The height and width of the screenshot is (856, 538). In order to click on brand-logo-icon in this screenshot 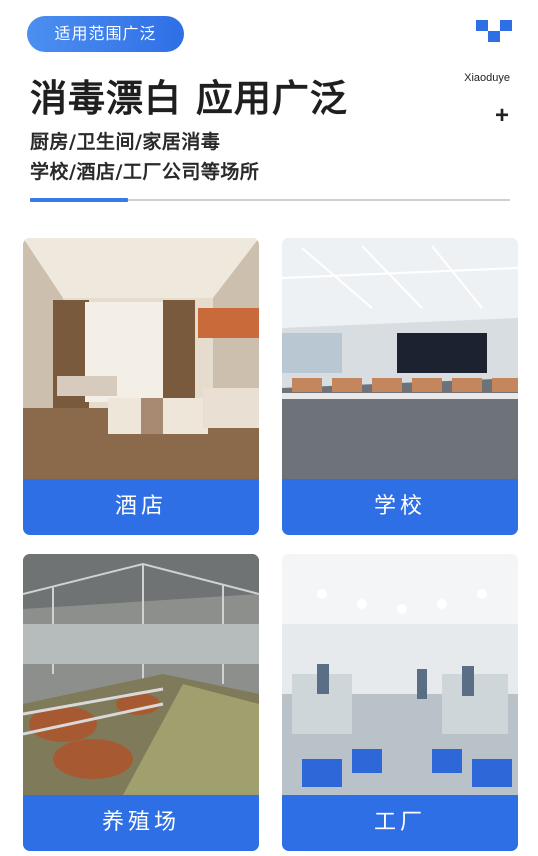, I will do `click(494, 31)`.